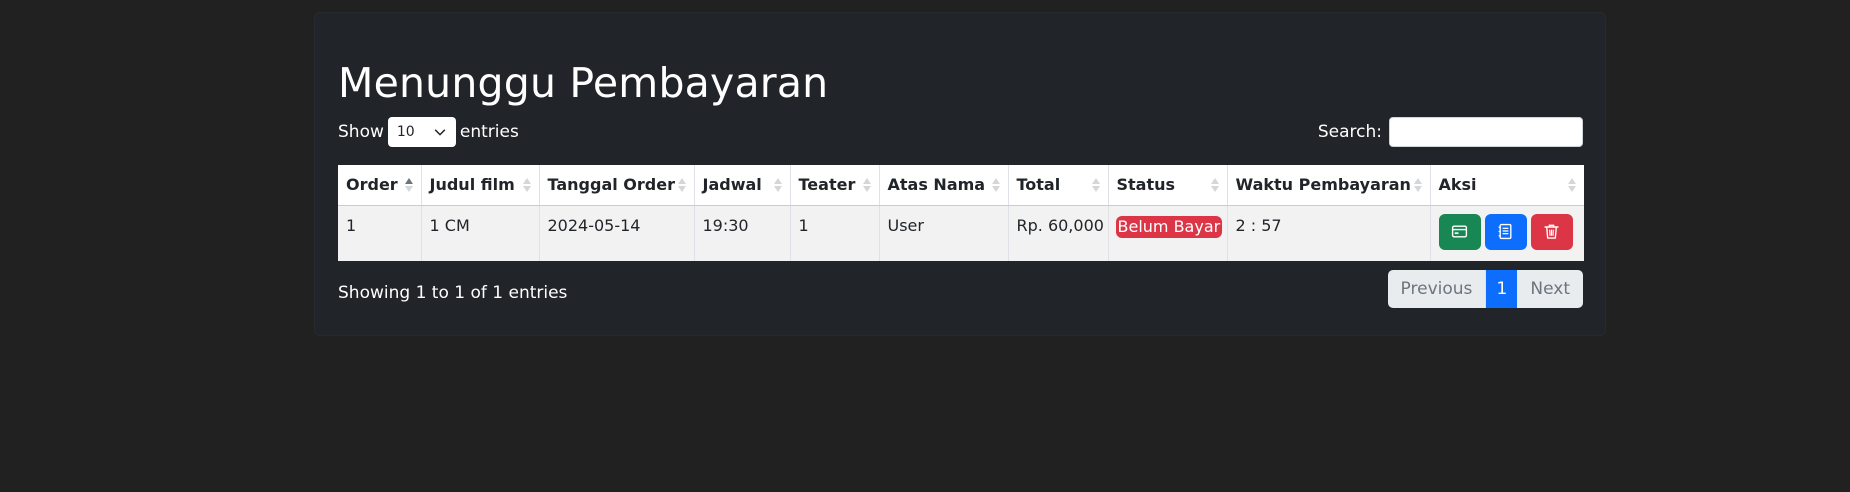  Describe the element at coordinates (944, 233) in the screenshot. I see `cell-atas-nama: User` at that location.